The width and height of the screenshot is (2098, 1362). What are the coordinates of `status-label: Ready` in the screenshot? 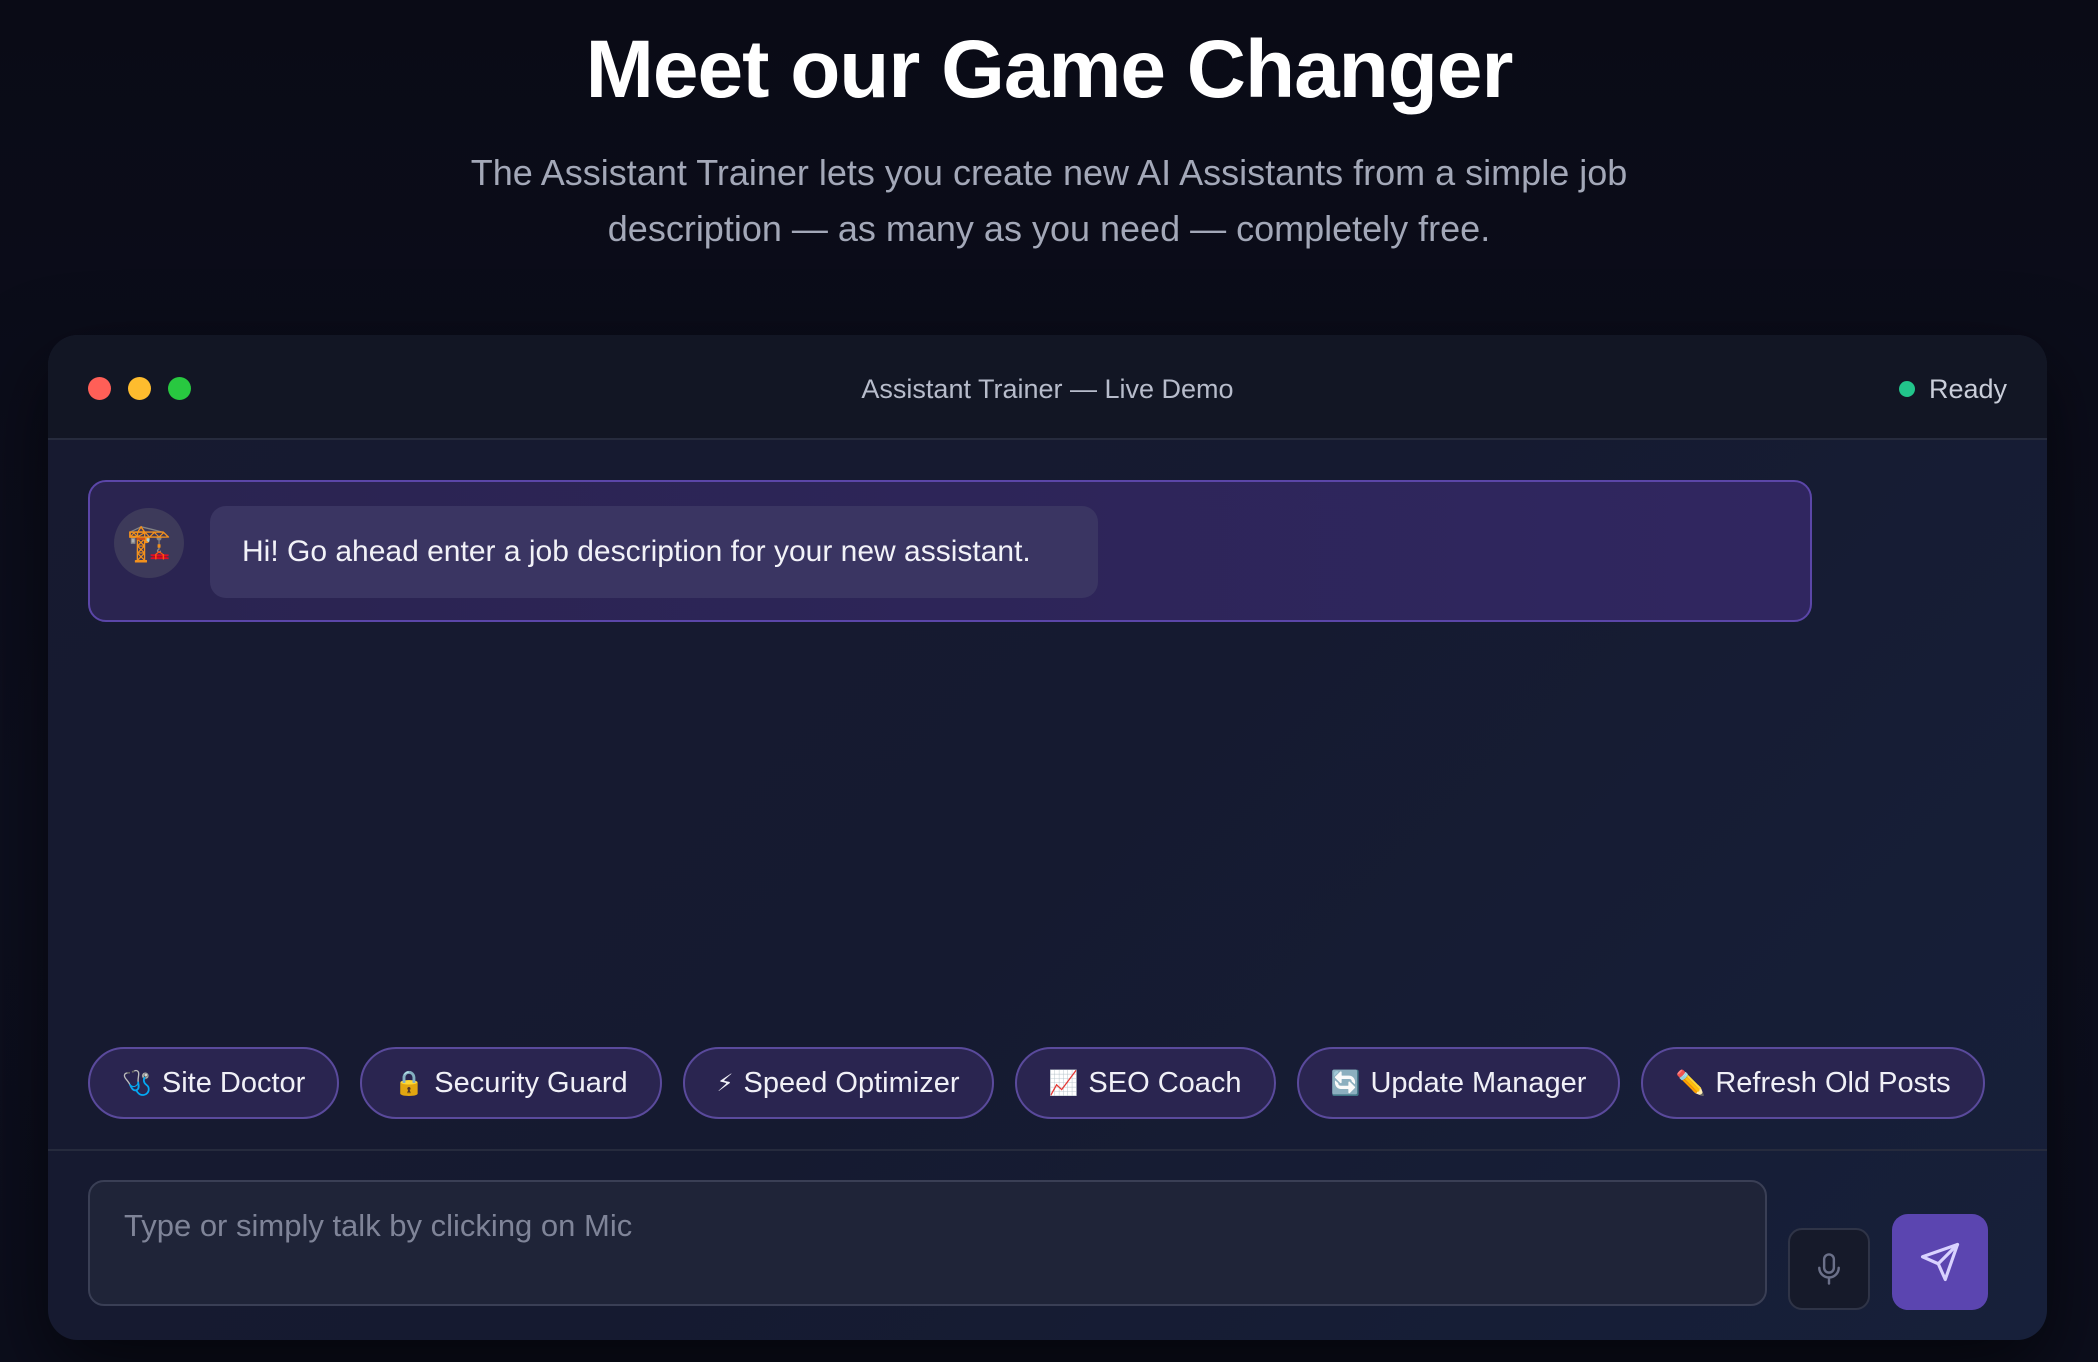 It's located at (1967, 389).